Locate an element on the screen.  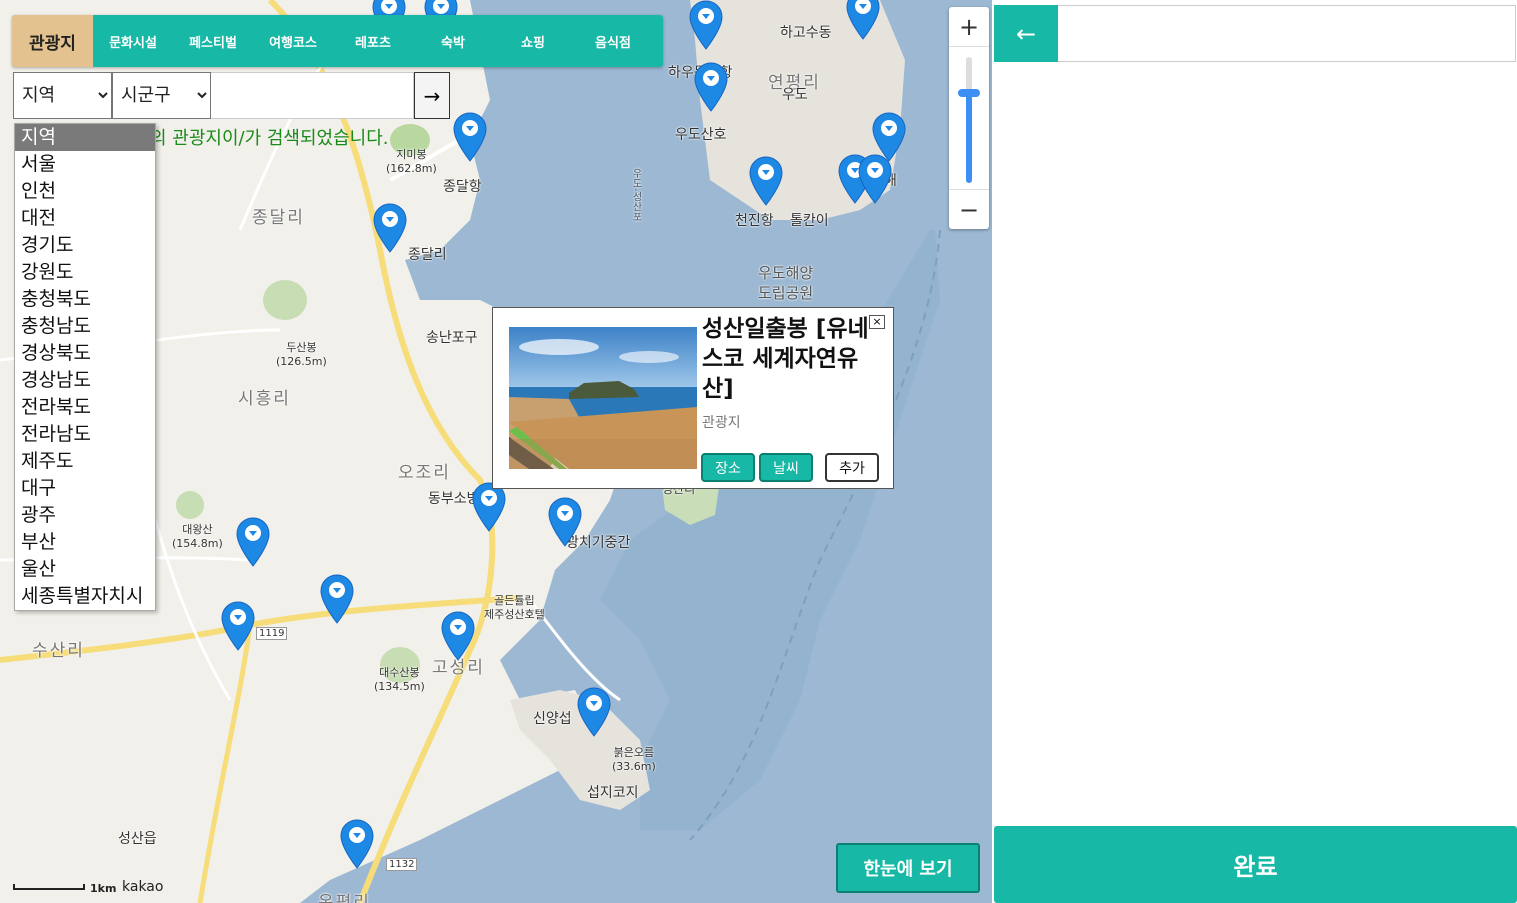
map-label-cheonjinhang: 천진항 is located at coordinates (754, 221).